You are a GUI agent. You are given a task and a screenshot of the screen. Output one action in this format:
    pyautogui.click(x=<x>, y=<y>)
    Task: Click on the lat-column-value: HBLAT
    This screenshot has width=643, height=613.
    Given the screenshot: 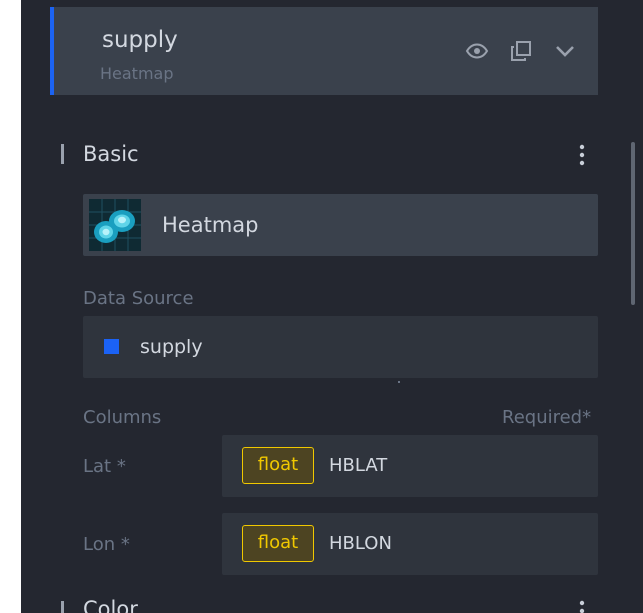 What is the action you would take?
    pyautogui.click(x=358, y=465)
    